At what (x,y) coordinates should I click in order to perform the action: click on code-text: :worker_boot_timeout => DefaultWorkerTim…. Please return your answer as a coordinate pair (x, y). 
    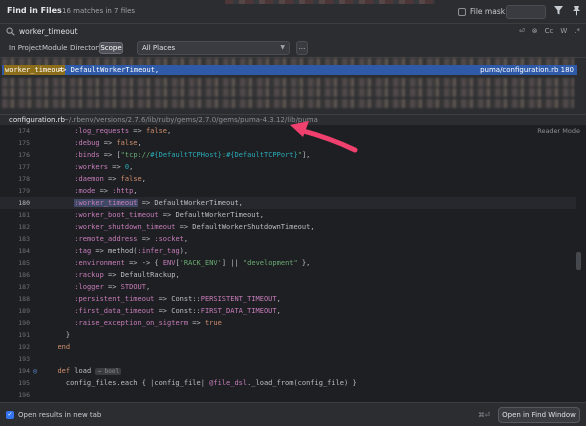
    Looking at the image, I should click on (169, 215).